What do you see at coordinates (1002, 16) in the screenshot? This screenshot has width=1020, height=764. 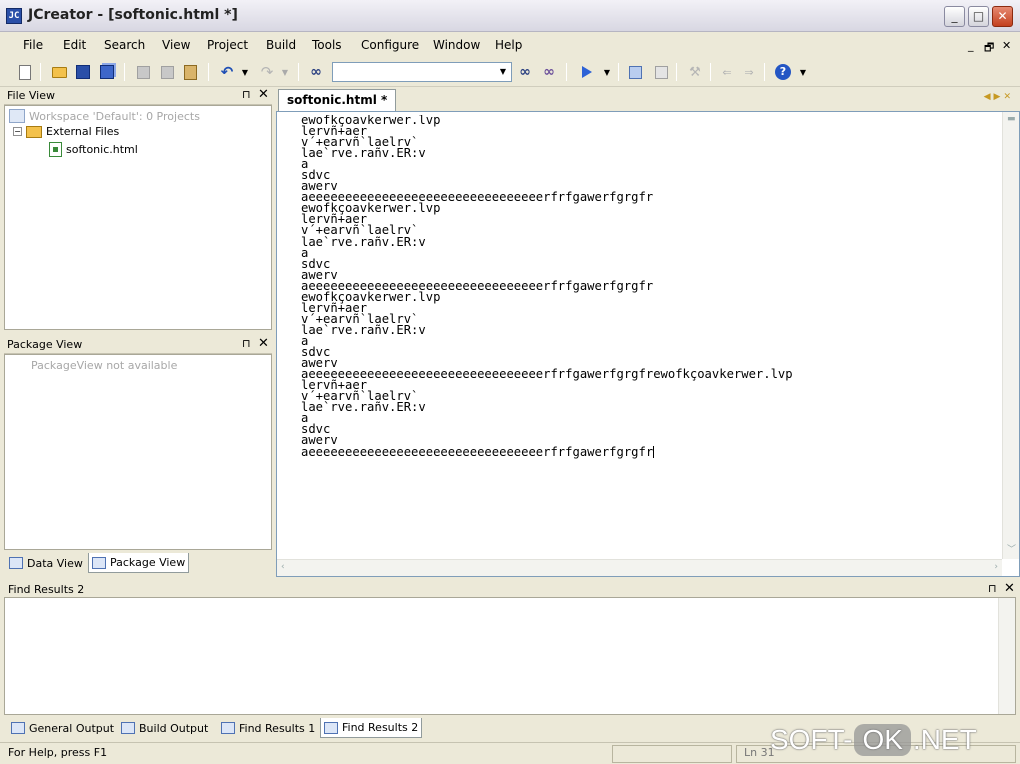 I see `close-button: ✕` at bounding box center [1002, 16].